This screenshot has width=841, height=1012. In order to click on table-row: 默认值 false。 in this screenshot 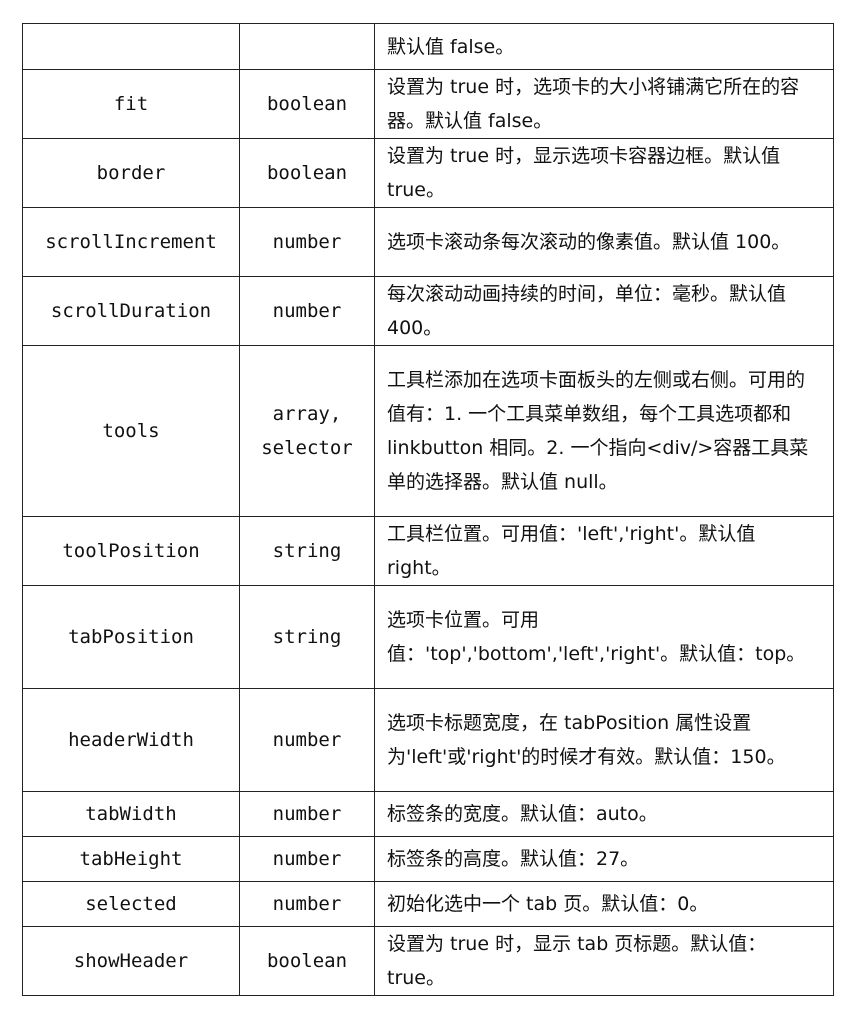, I will do `click(428, 46)`.